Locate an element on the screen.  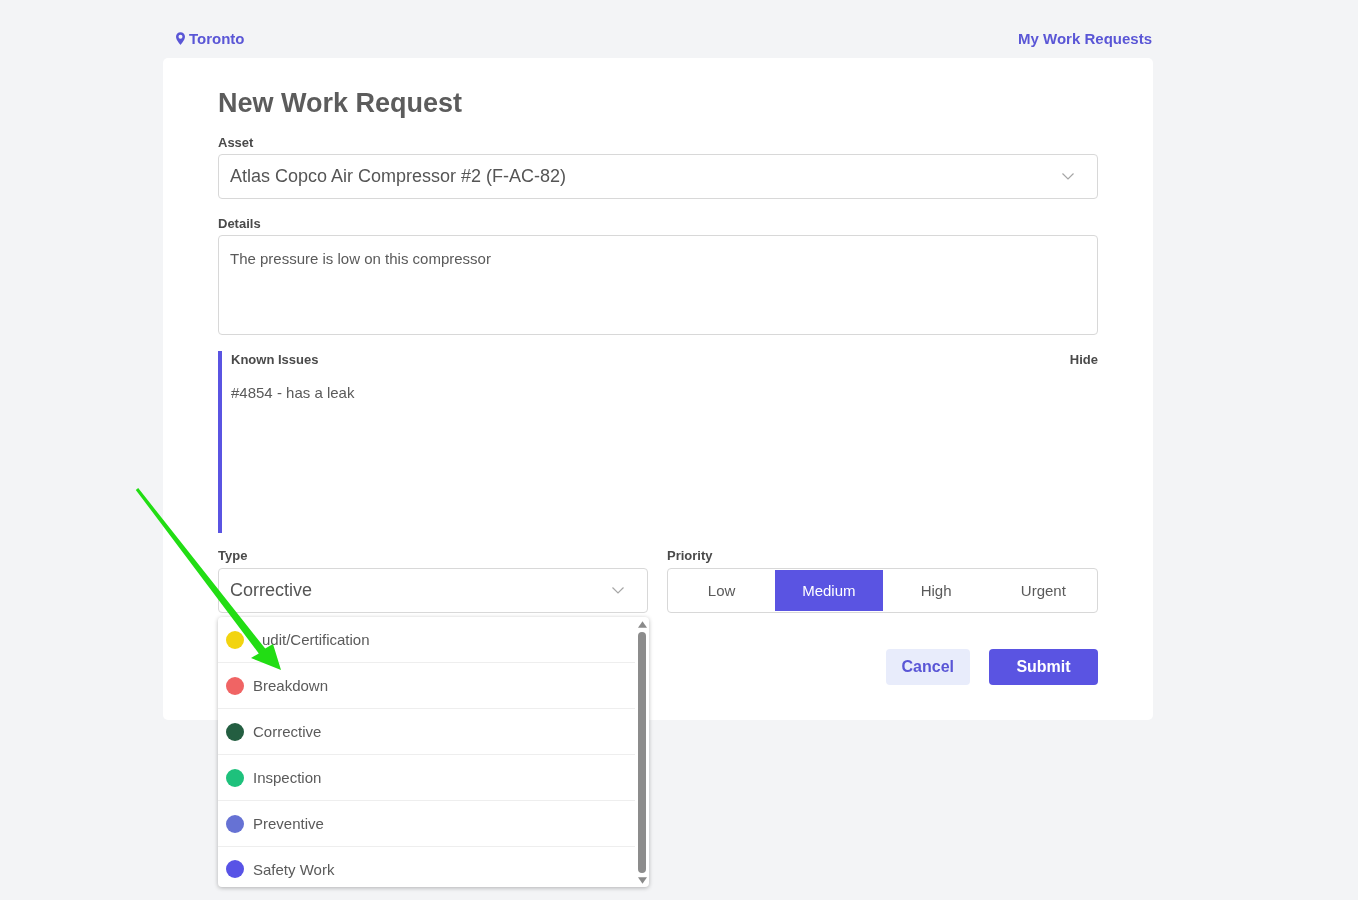
scroll-down-icon is located at coordinates (642, 880).